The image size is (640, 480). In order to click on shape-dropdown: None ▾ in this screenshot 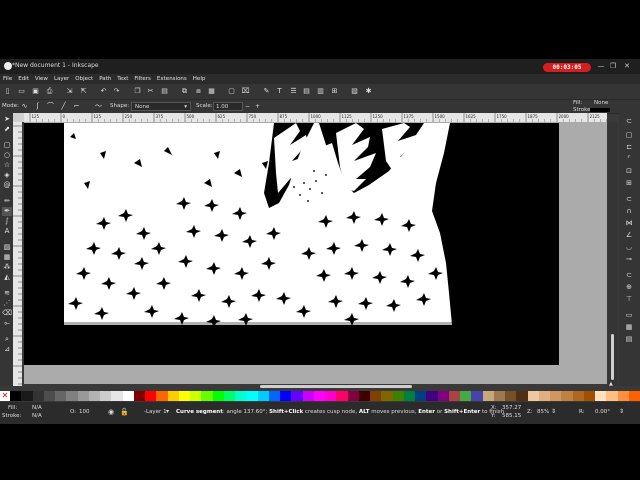, I will do `click(161, 106)`.